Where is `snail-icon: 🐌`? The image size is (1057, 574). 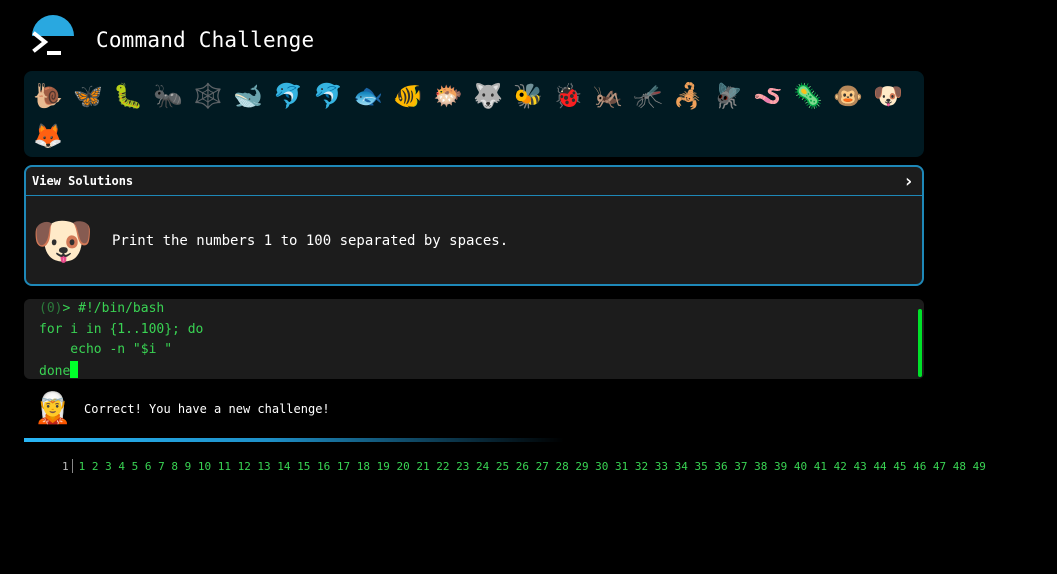
snail-icon: 🐌 is located at coordinates (48, 96).